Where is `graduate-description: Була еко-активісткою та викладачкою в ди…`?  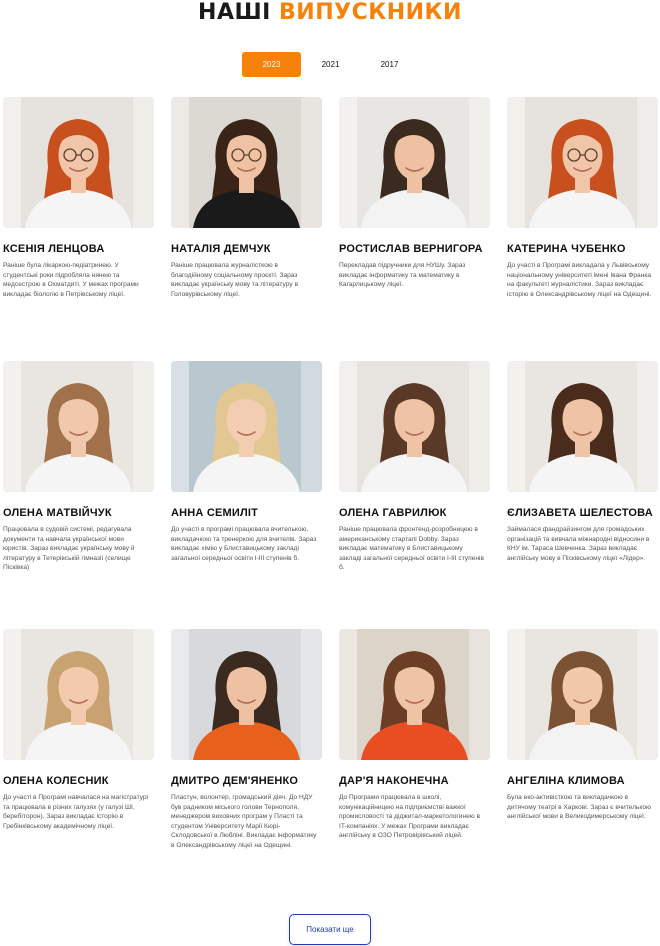
graduate-description: Була еко-активісткою та викладачкою в ди… is located at coordinates (579, 807).